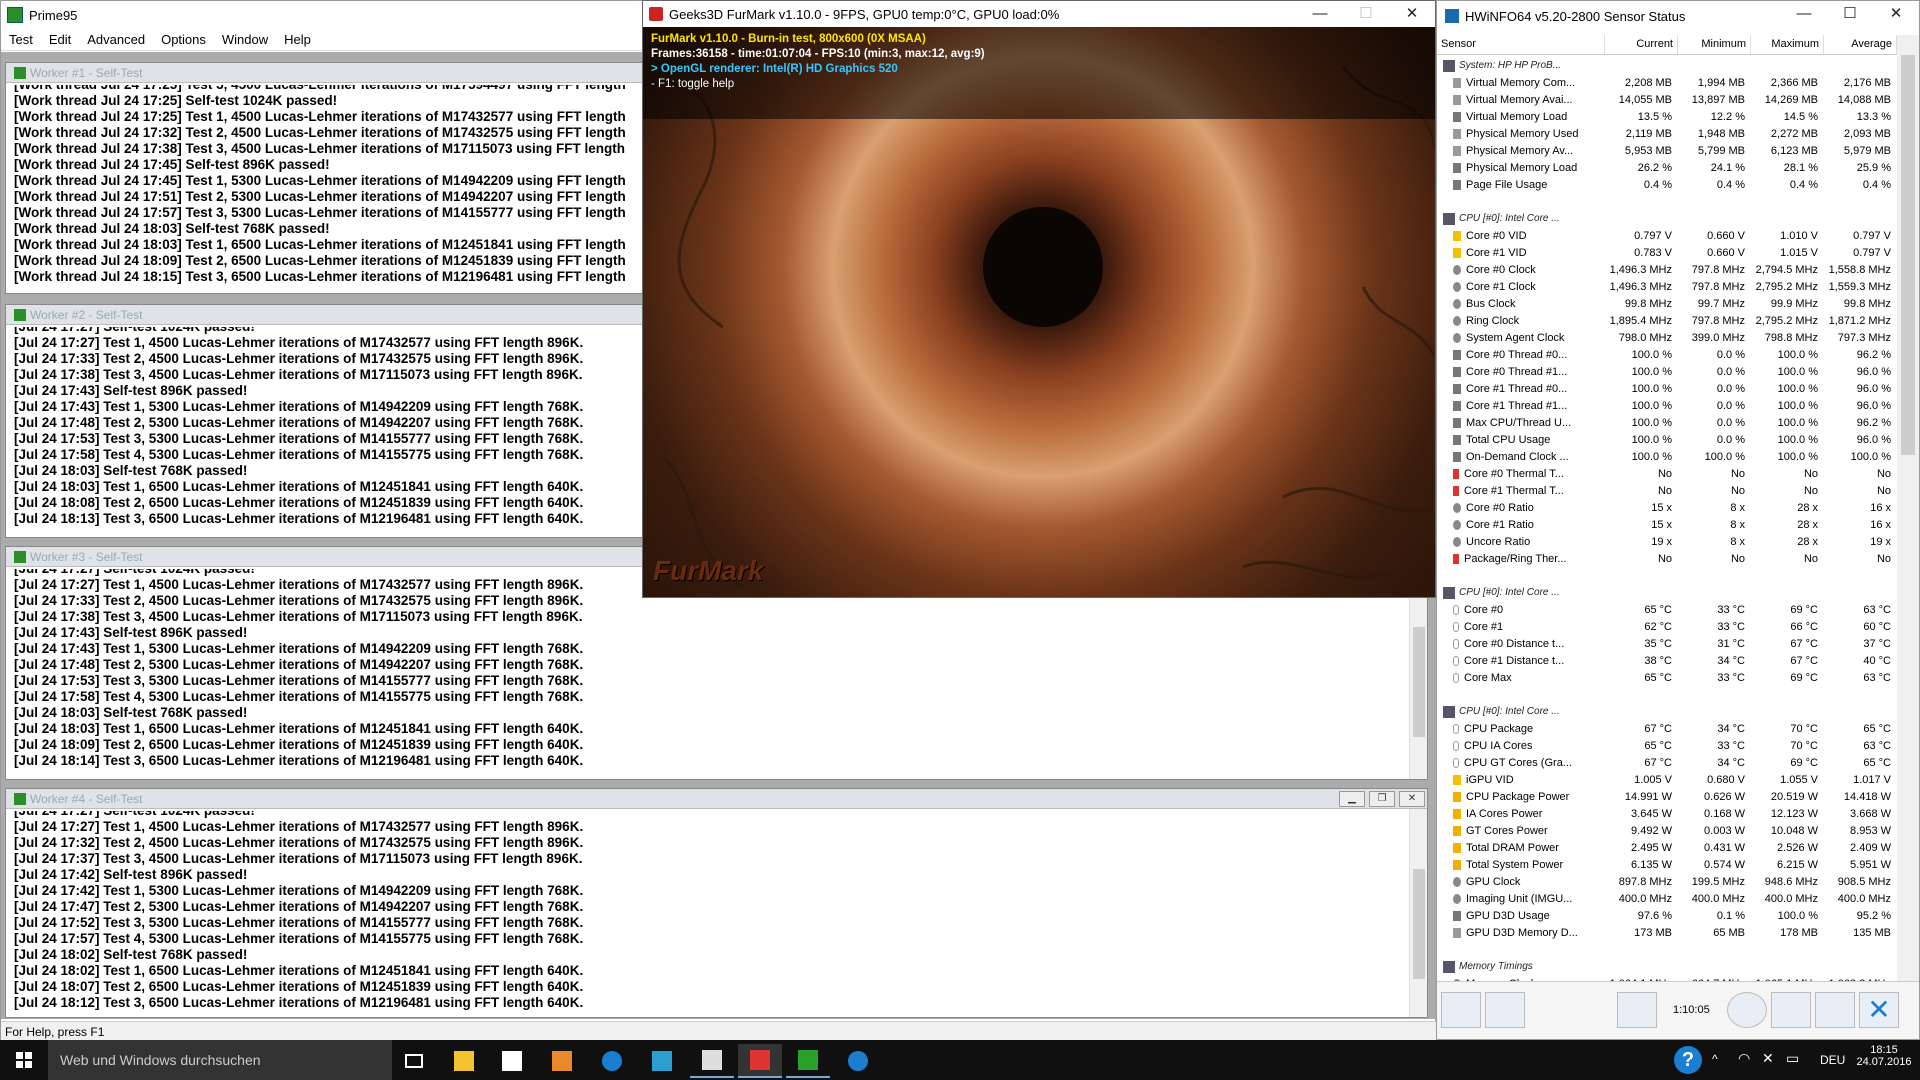 This screenshot has width=1920, height=1080. I want to click on sensor-row: CPU Package 67 °C 34 °C 70 °C 65 °C, so click(1667, 728).